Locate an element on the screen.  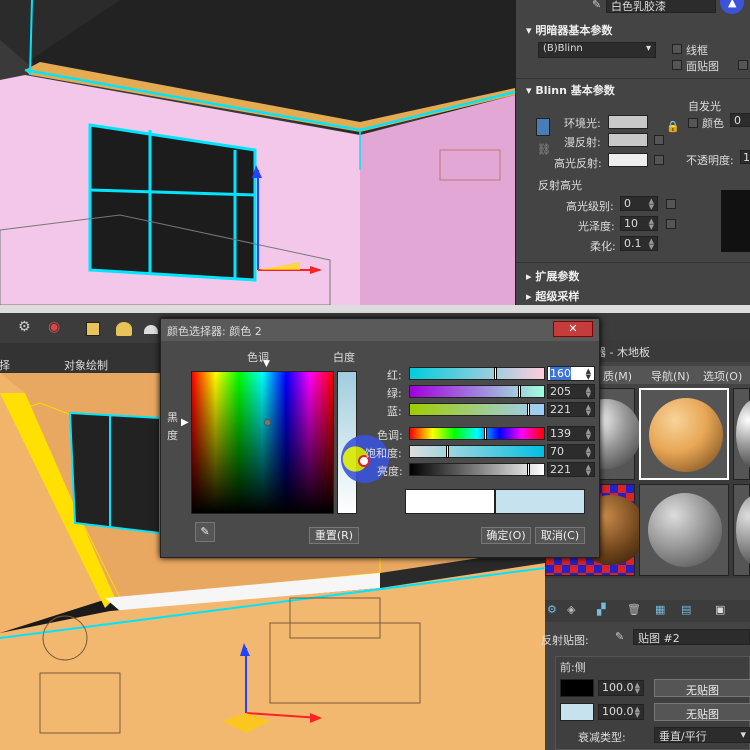
soften-field: 0.1 ▲ ▼ is located at coordinates (639, 243).